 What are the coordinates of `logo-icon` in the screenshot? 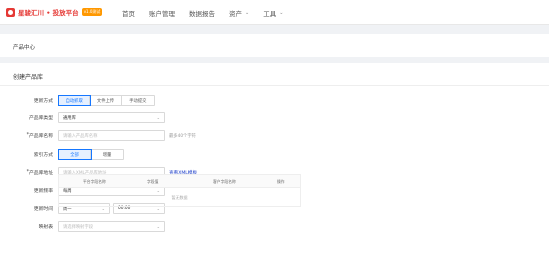 It's located at (10, 12).